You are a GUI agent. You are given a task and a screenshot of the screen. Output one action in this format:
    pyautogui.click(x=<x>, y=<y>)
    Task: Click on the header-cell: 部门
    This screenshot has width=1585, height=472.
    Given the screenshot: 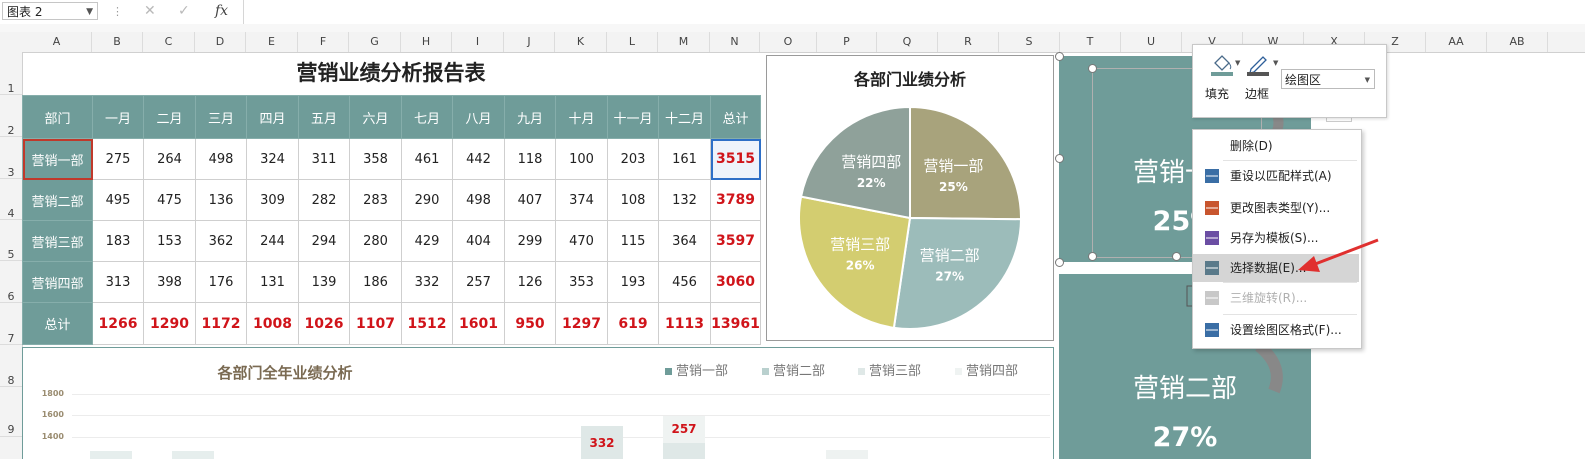 What is the action you would take?
    pyautogui.click(x=57, y=117)
    